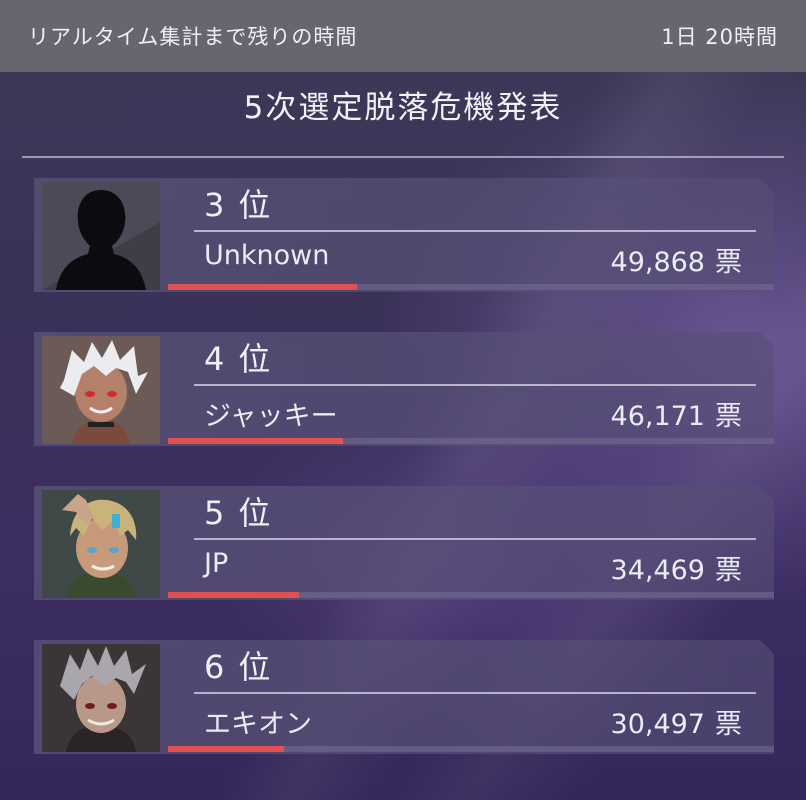 This screenshot has height=800, width=806. What do you see at coordinates (237, 205) in the screenshot?
I see `rank-label: 3位` at bounding box center [237, 205].